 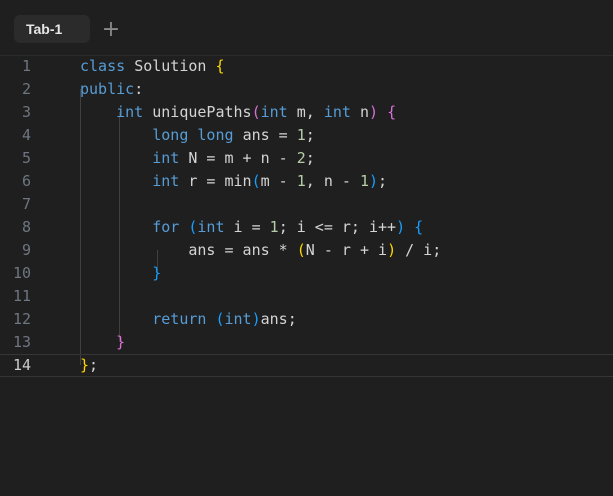 What do you see at coordinates (175, 66) in the screenshot?
I see `code-token: Solution` at bounding box center [175, 66].